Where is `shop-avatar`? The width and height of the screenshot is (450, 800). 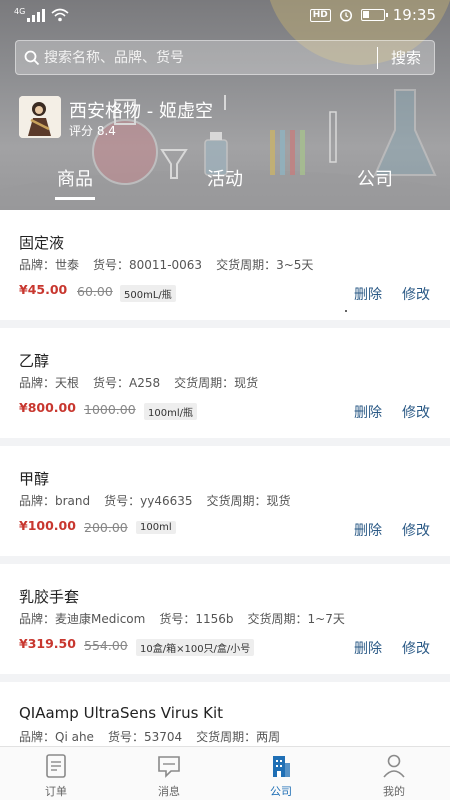
shop-avatar is located at coordinates (40, 117).